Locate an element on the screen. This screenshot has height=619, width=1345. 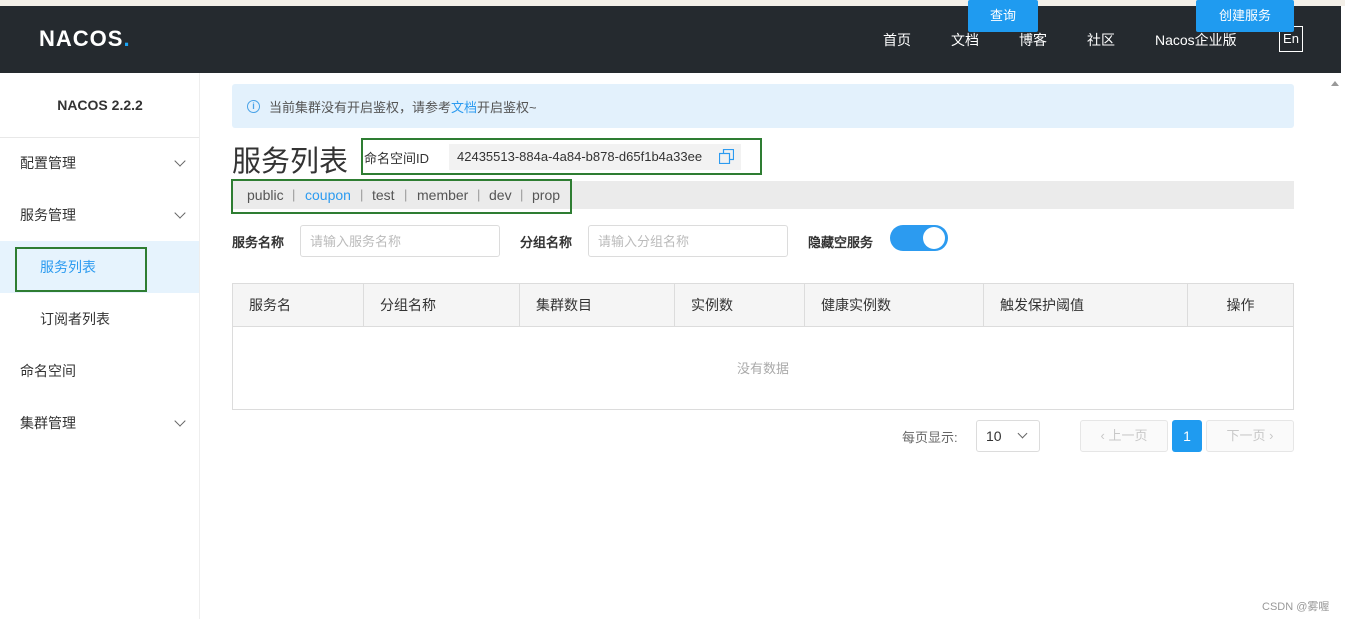
notice-text: 当前集群没有开启鉴权，请参考文档开启鉴权~ is located at coordinates (403, 107).